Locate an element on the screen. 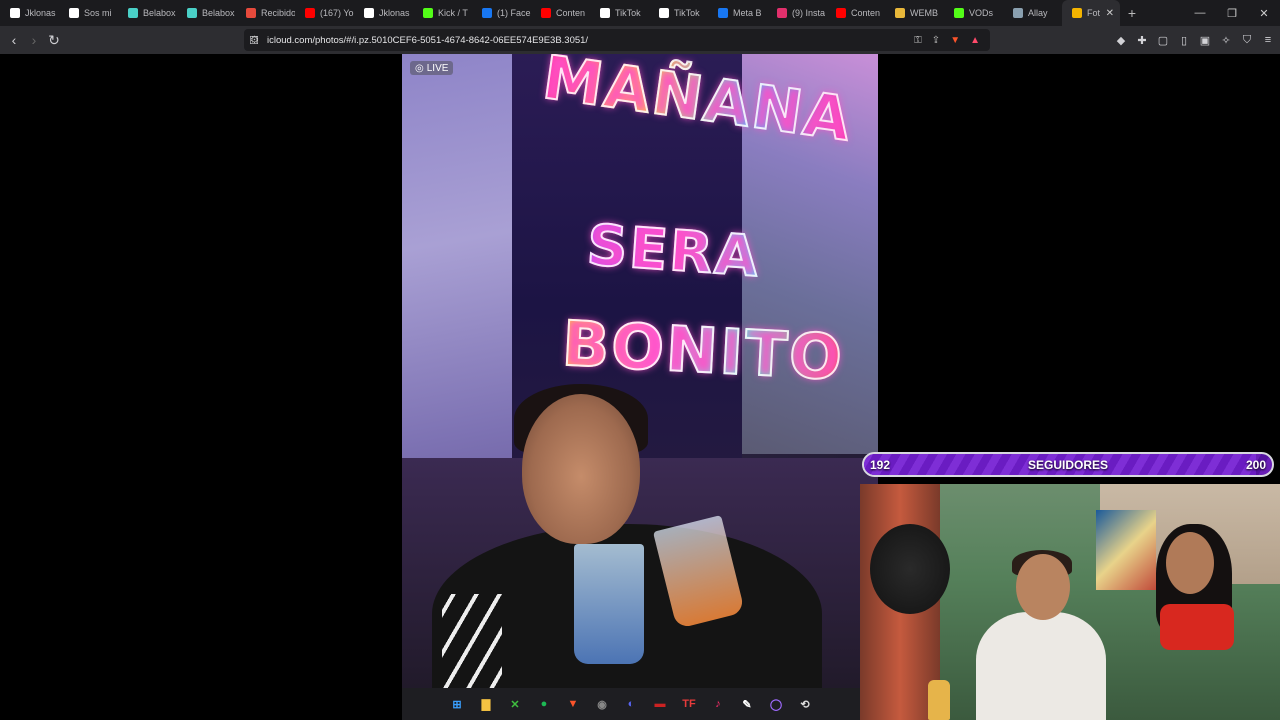 The height and width of the screenshot is (720, 1280). github-icon is located at coordinates (74, 13).